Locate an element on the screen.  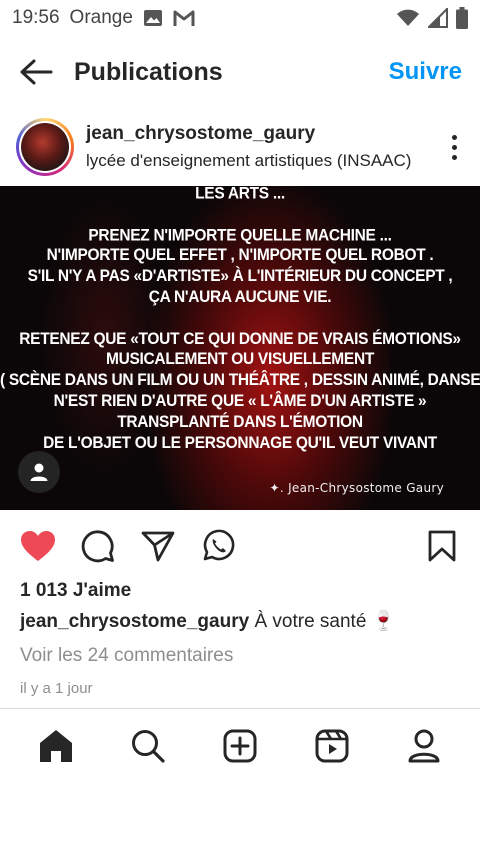
bottom-nav is located at coordinates (240, 746).